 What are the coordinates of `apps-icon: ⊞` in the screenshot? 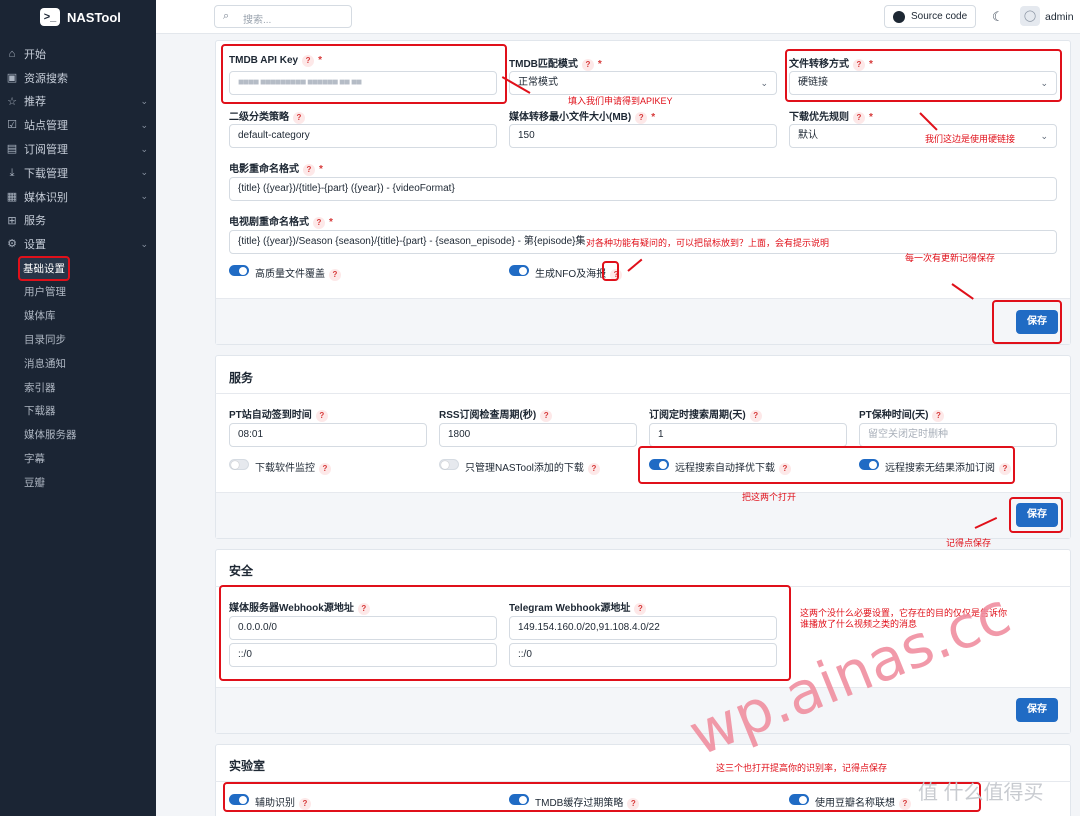 It's located at (12, 220).